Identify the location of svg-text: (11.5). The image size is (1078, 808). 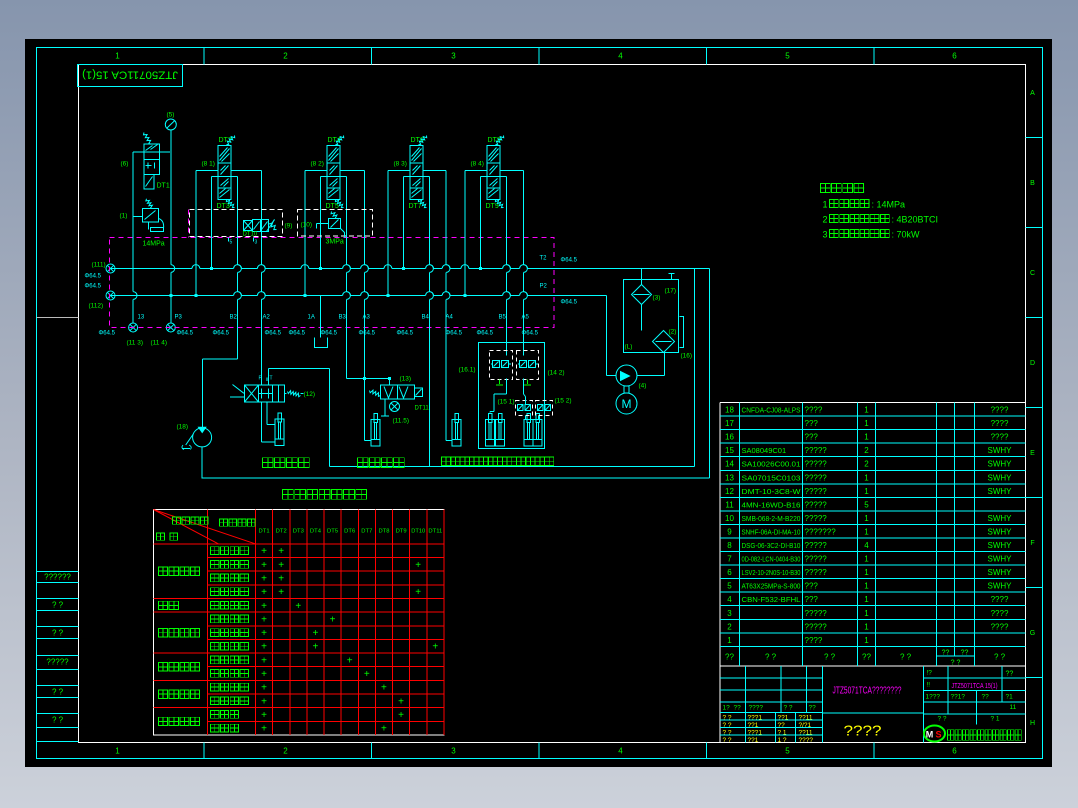
(401, 421).